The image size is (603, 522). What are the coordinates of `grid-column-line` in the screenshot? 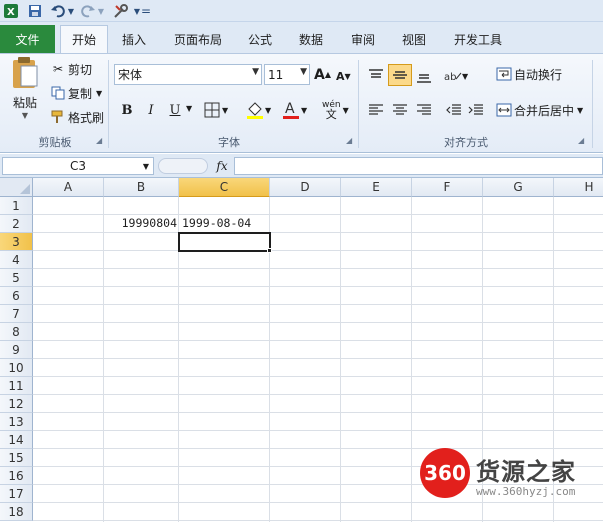 It's located at (411, 359).